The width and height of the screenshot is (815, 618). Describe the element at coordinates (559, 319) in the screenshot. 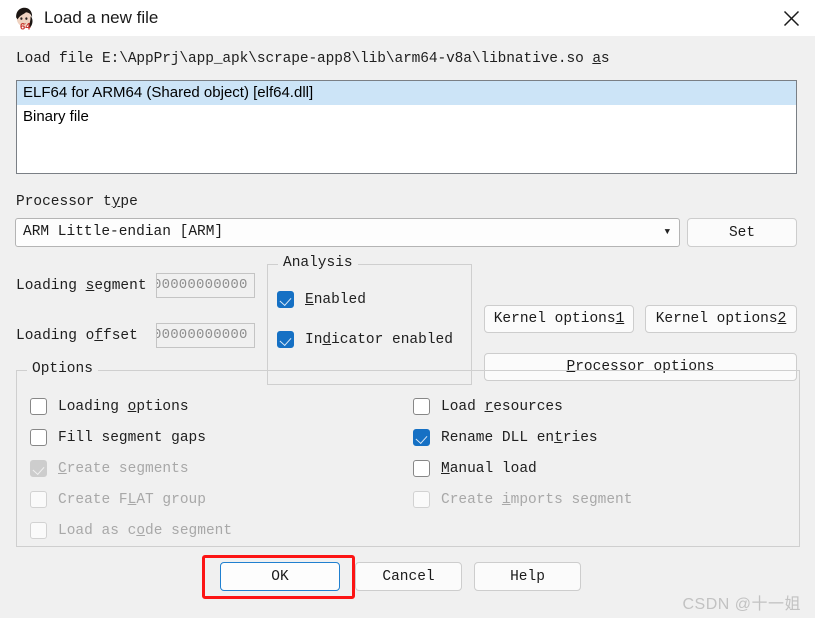

I see `kernel-options-1-button: Kernel options 1` at that location.